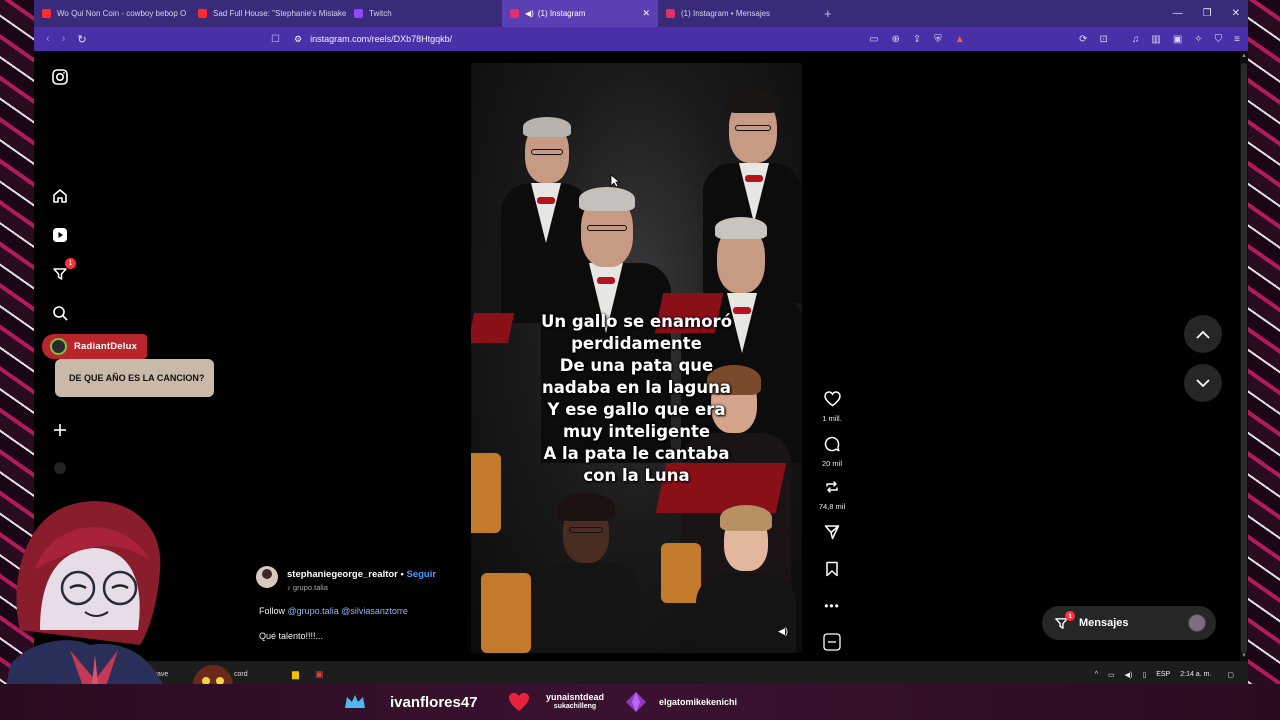 Image resolution: width=1280 pixels, height=720 pixels. Describe the element at coordinates (1111, 675) in the screenshot. I see `network-icon: ▭` at that location.